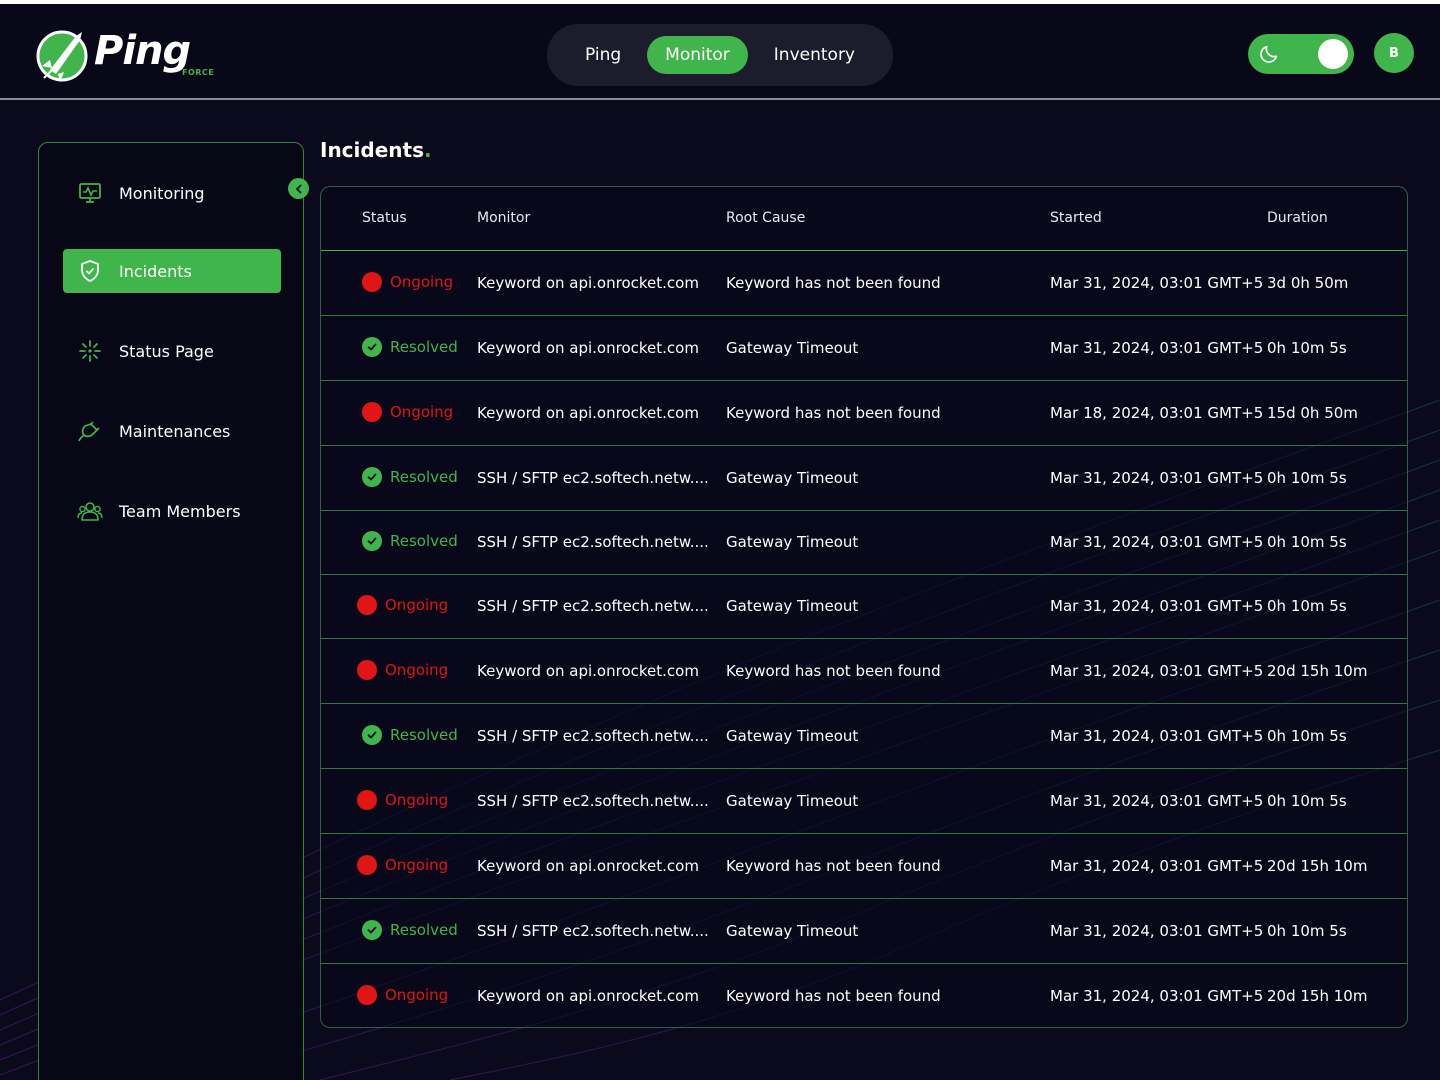 The image size is (1440, 1080). What do you see at coordinates (90, 351) in the screenshot?
I see `sparkle-icon` at bounding box center [90, 351].